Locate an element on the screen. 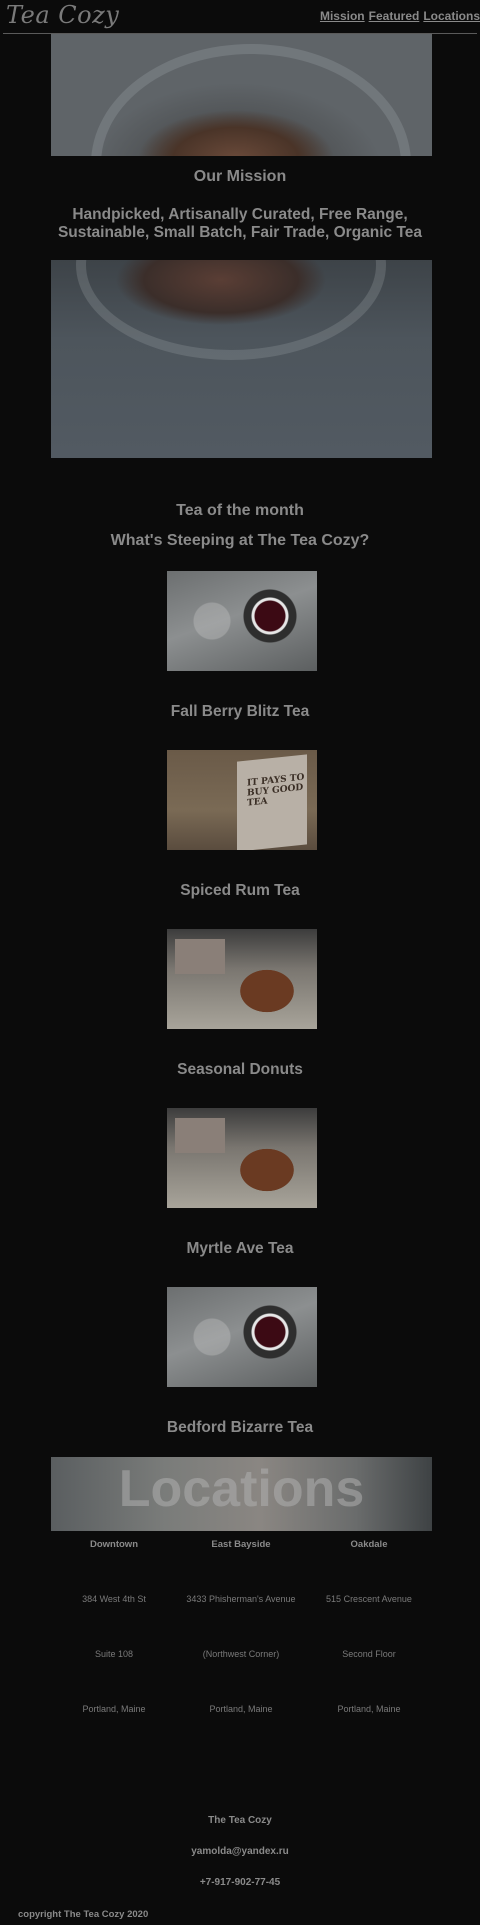 This screenshot has height=1925, width=480. site-logo: Tea Cozy is located at coordinates (62, 15).